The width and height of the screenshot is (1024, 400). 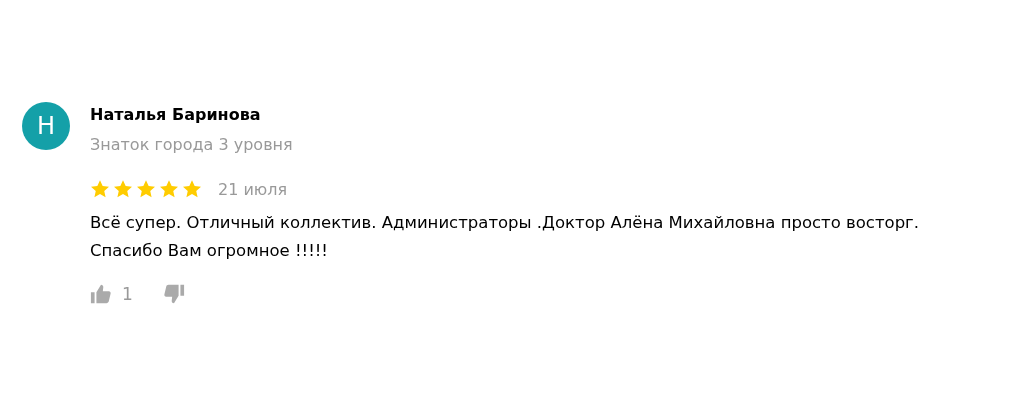 What do you see at coordinates (505, 115) in the screenshot?
I see `author-name: Наталья Баринова` at bounding box center [505, 115].